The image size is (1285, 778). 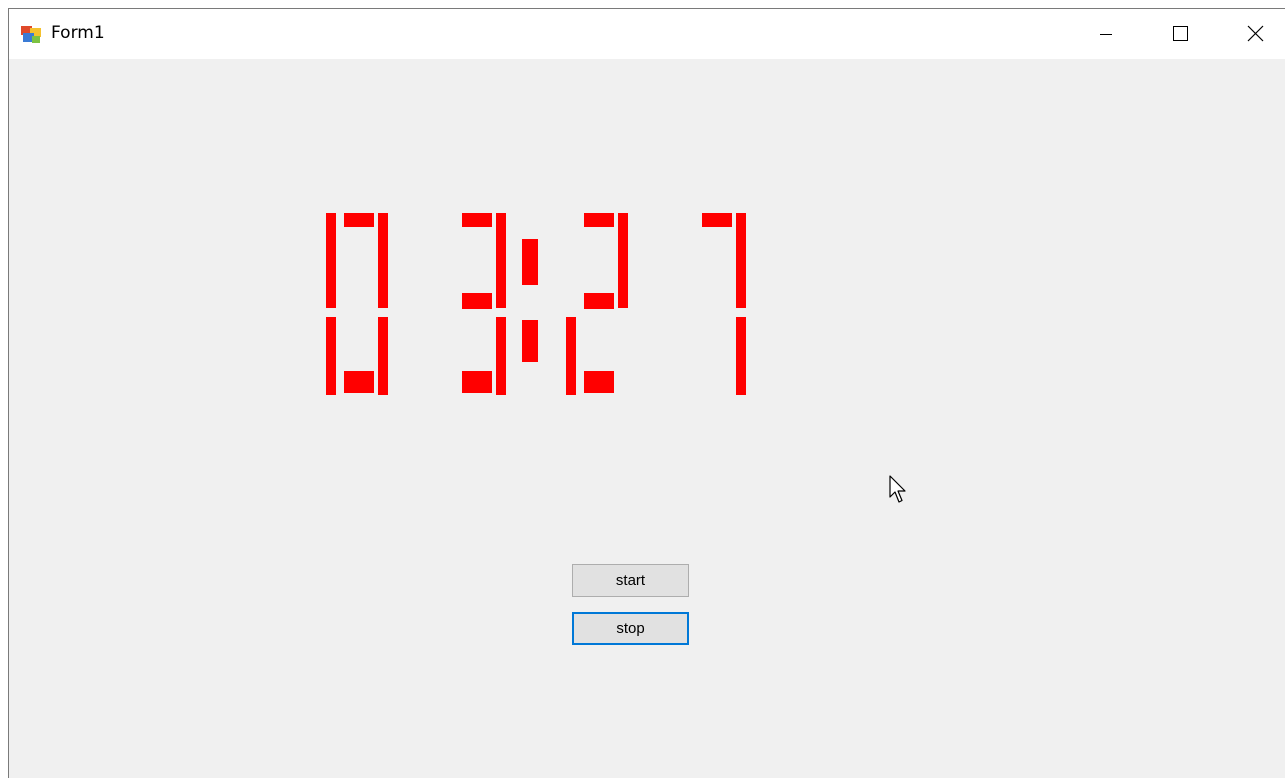 I want to click on maximize-icon, so click(x=1180, y=33).